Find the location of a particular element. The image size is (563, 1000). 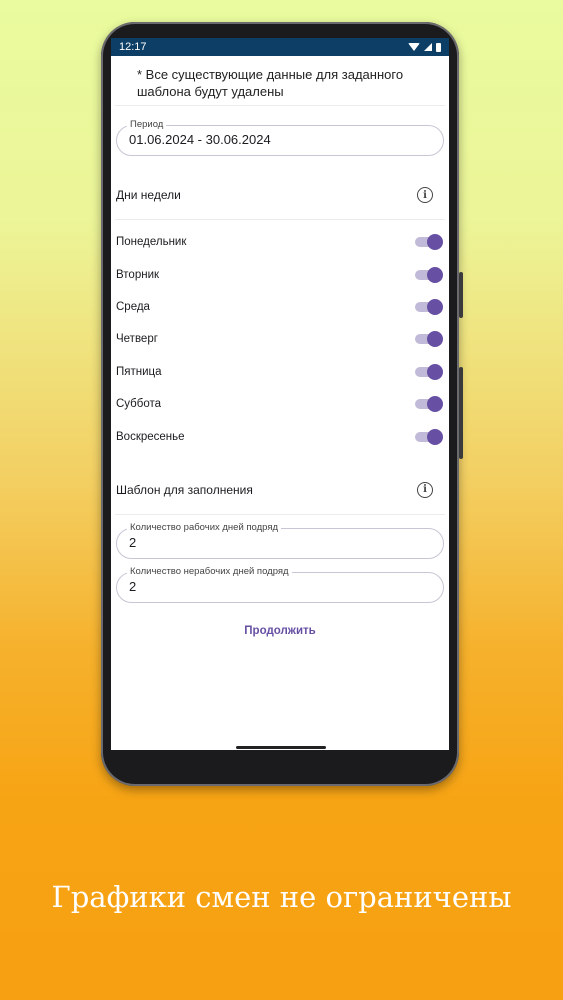

work-days-label: Количество рабочих дней подряд is located at coordinates (204, 527).